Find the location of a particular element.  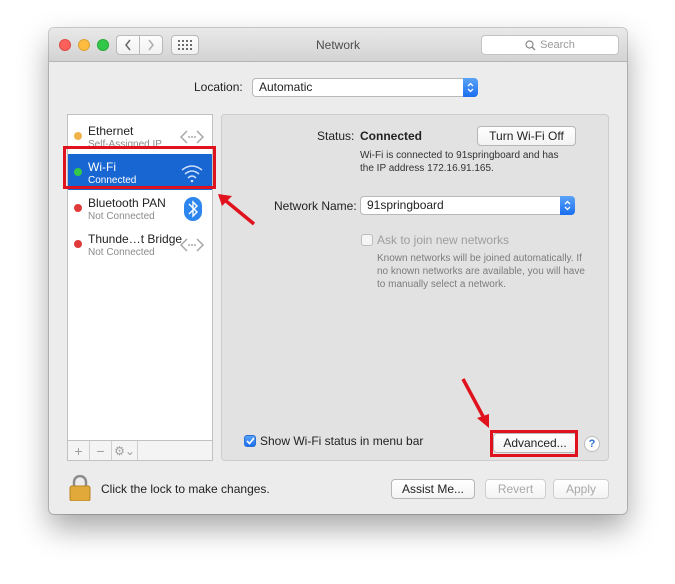

revert-button: Revert is located at coordinates (515, 489).